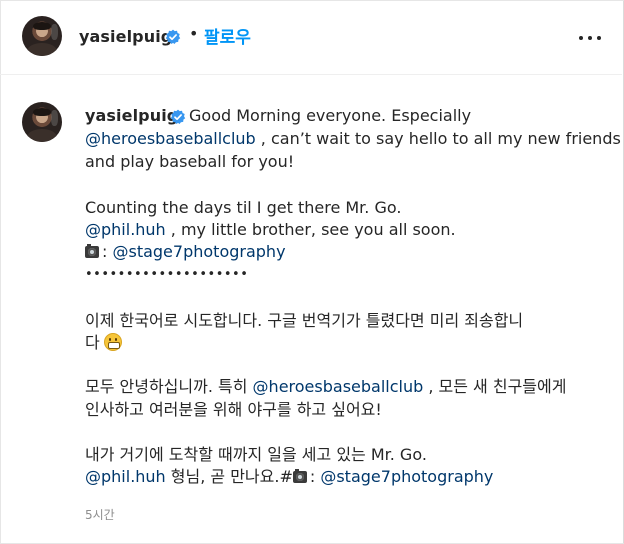 This screenshot has width=624, height=544. I want to click on caption-text: and play baseball for you!, so click(190, 161).